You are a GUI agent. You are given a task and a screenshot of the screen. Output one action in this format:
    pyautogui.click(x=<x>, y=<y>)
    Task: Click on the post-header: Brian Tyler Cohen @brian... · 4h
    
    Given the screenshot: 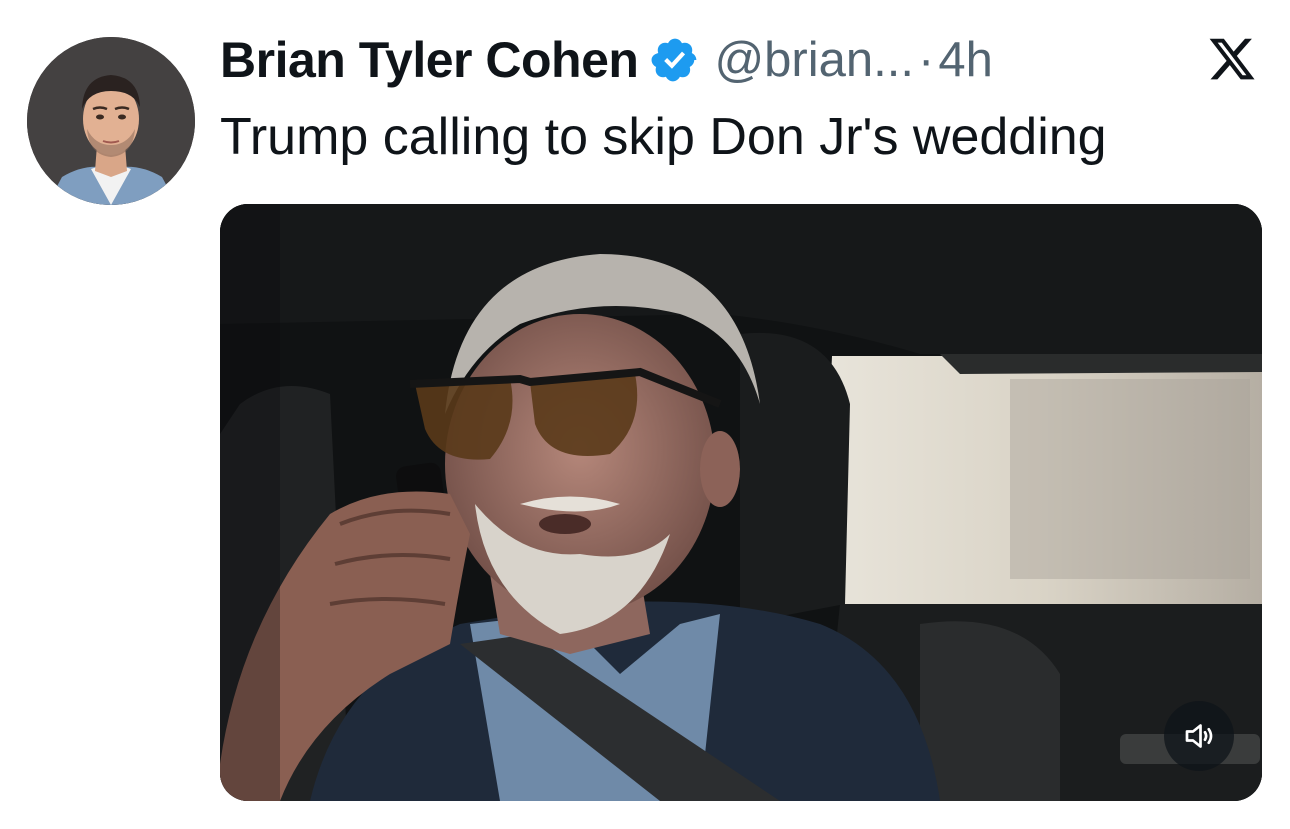 What is the action you would take?
    pyautogui.click(x=606, y=60)
    